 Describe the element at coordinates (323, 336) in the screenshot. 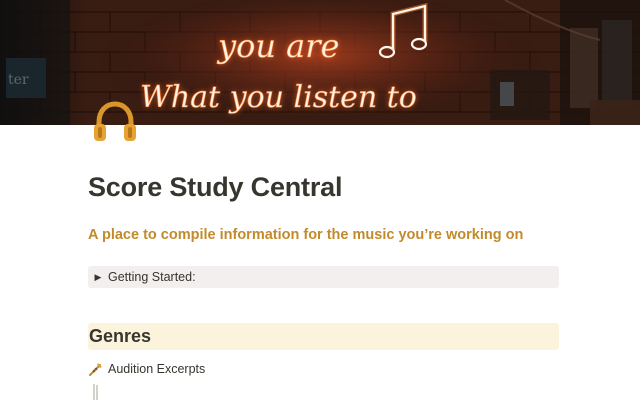

I see `genres-heading: Genres` at that location.